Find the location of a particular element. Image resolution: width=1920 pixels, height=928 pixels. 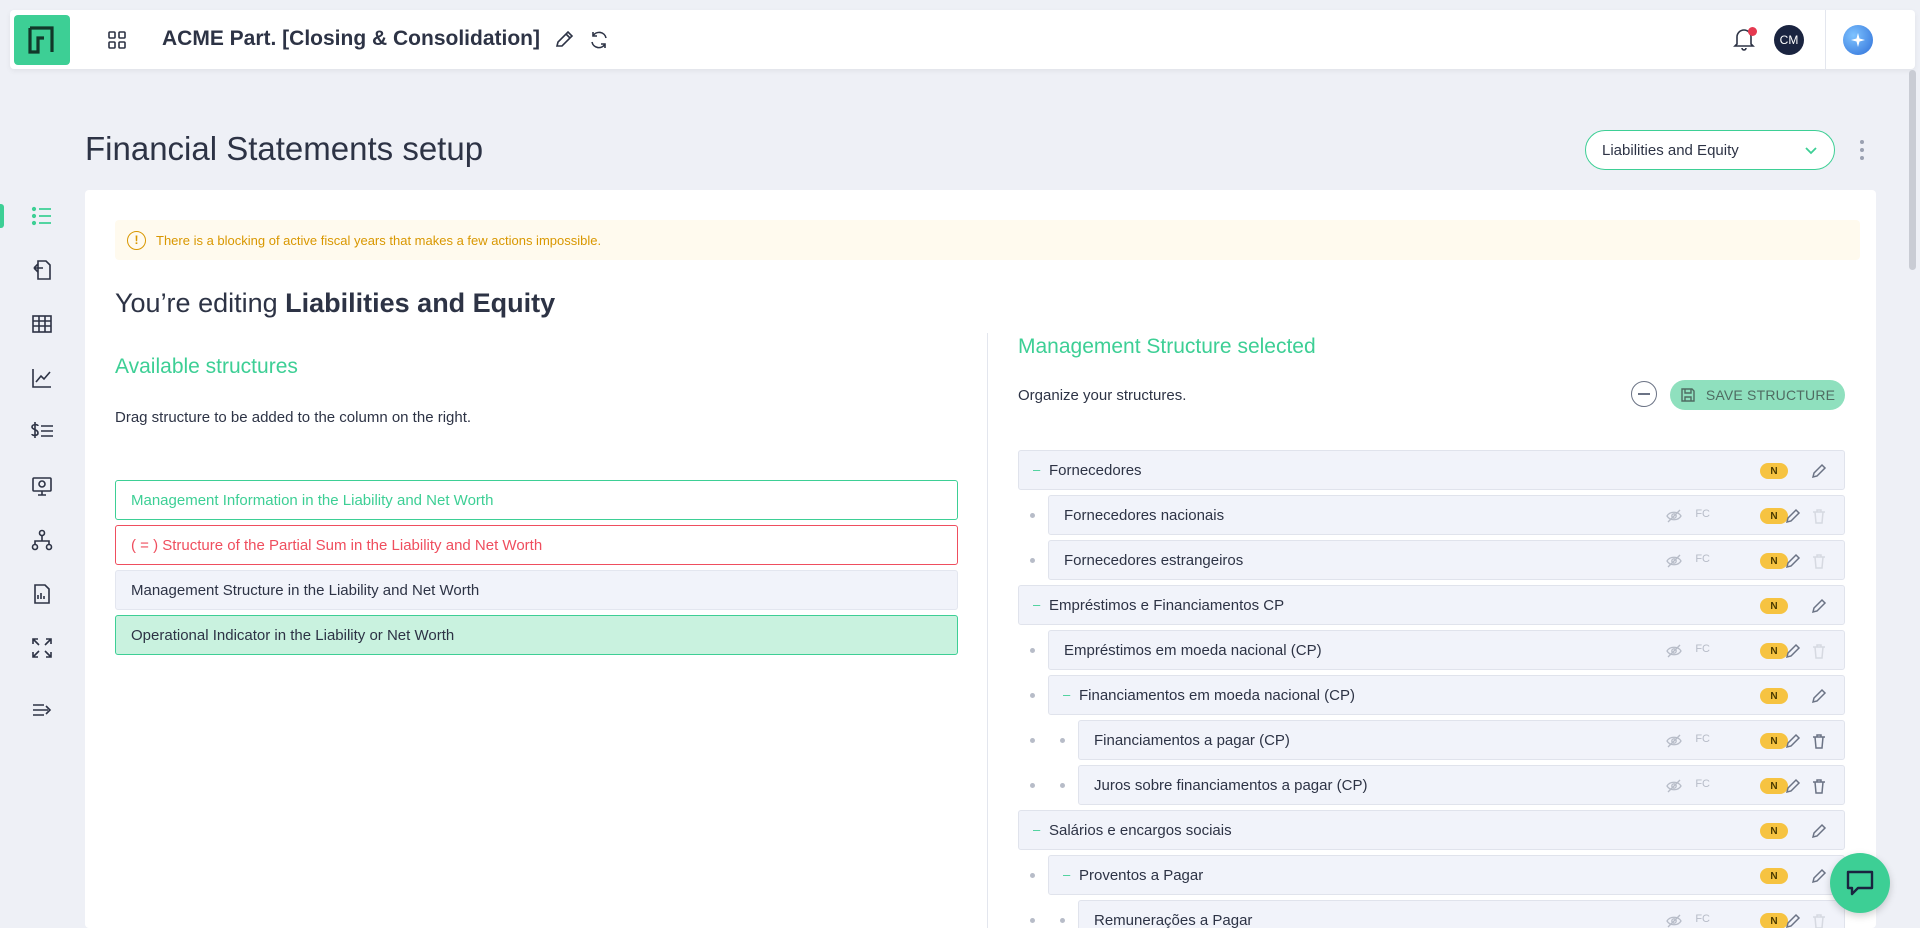

tree-row: Fornecedores estrangeiros N FC is located at coordinates (1446, 560).